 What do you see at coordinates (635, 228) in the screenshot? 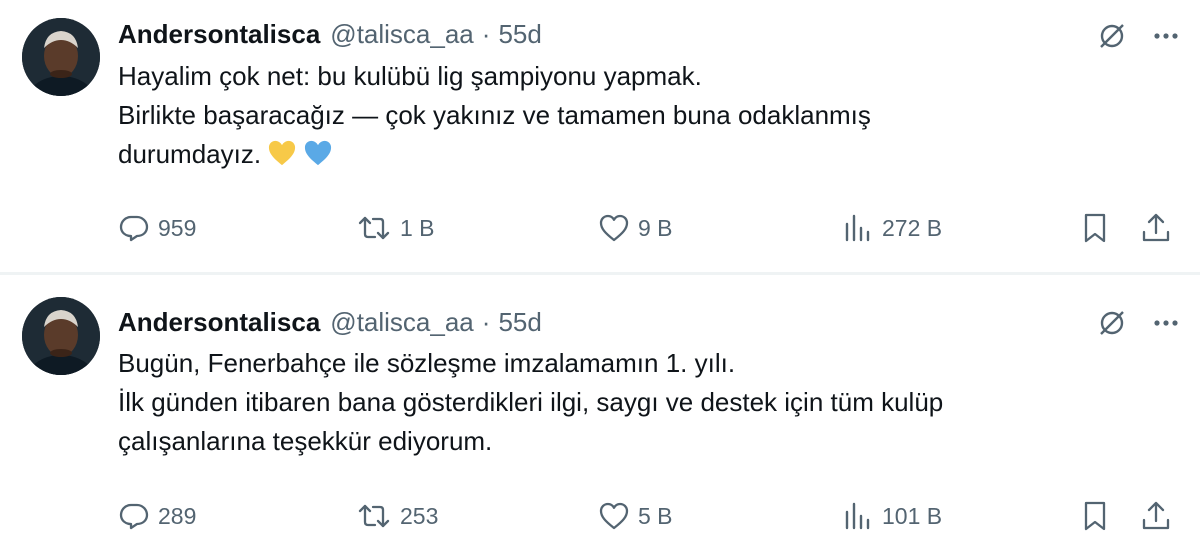
I see `like-button: 9 B` at bounding box center [635, 228].